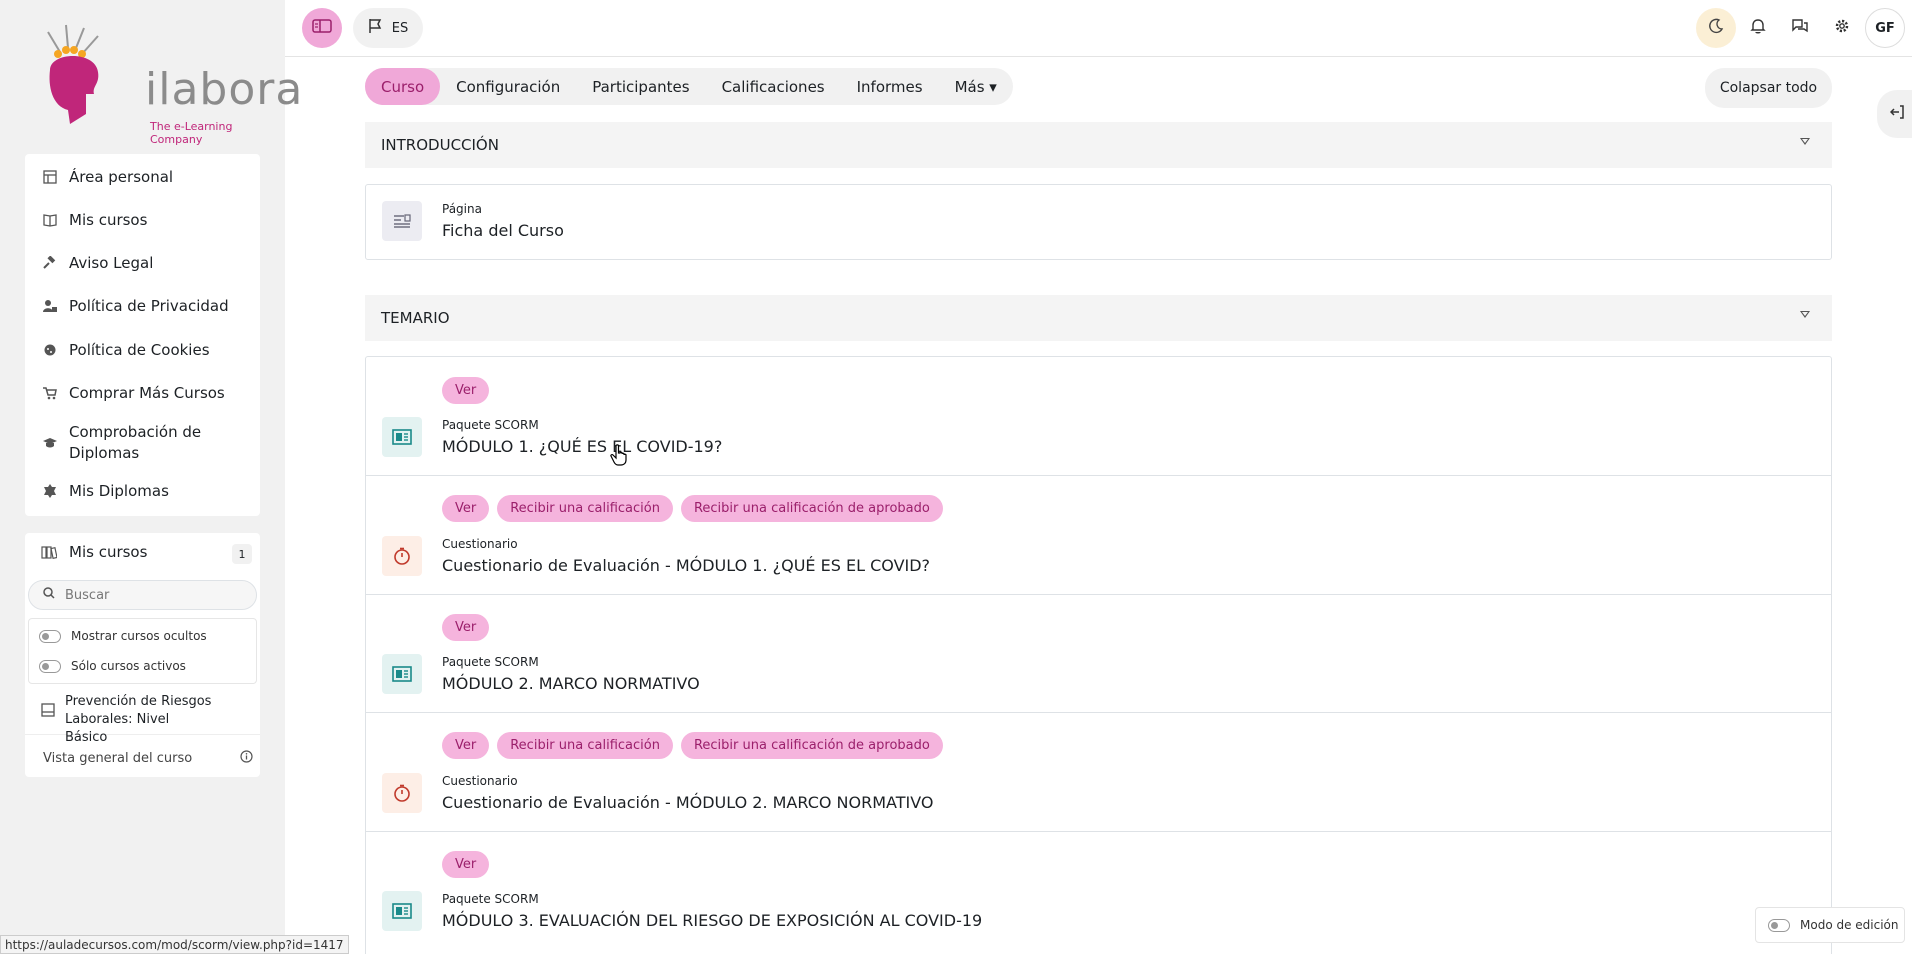 The height and width of the screenshot is (954, 1912). What do you see at coordinates (139, 636) in the screenshot?
I see `filter-label: Mostrar cursos ocultos` at bounding box center [139, 636].